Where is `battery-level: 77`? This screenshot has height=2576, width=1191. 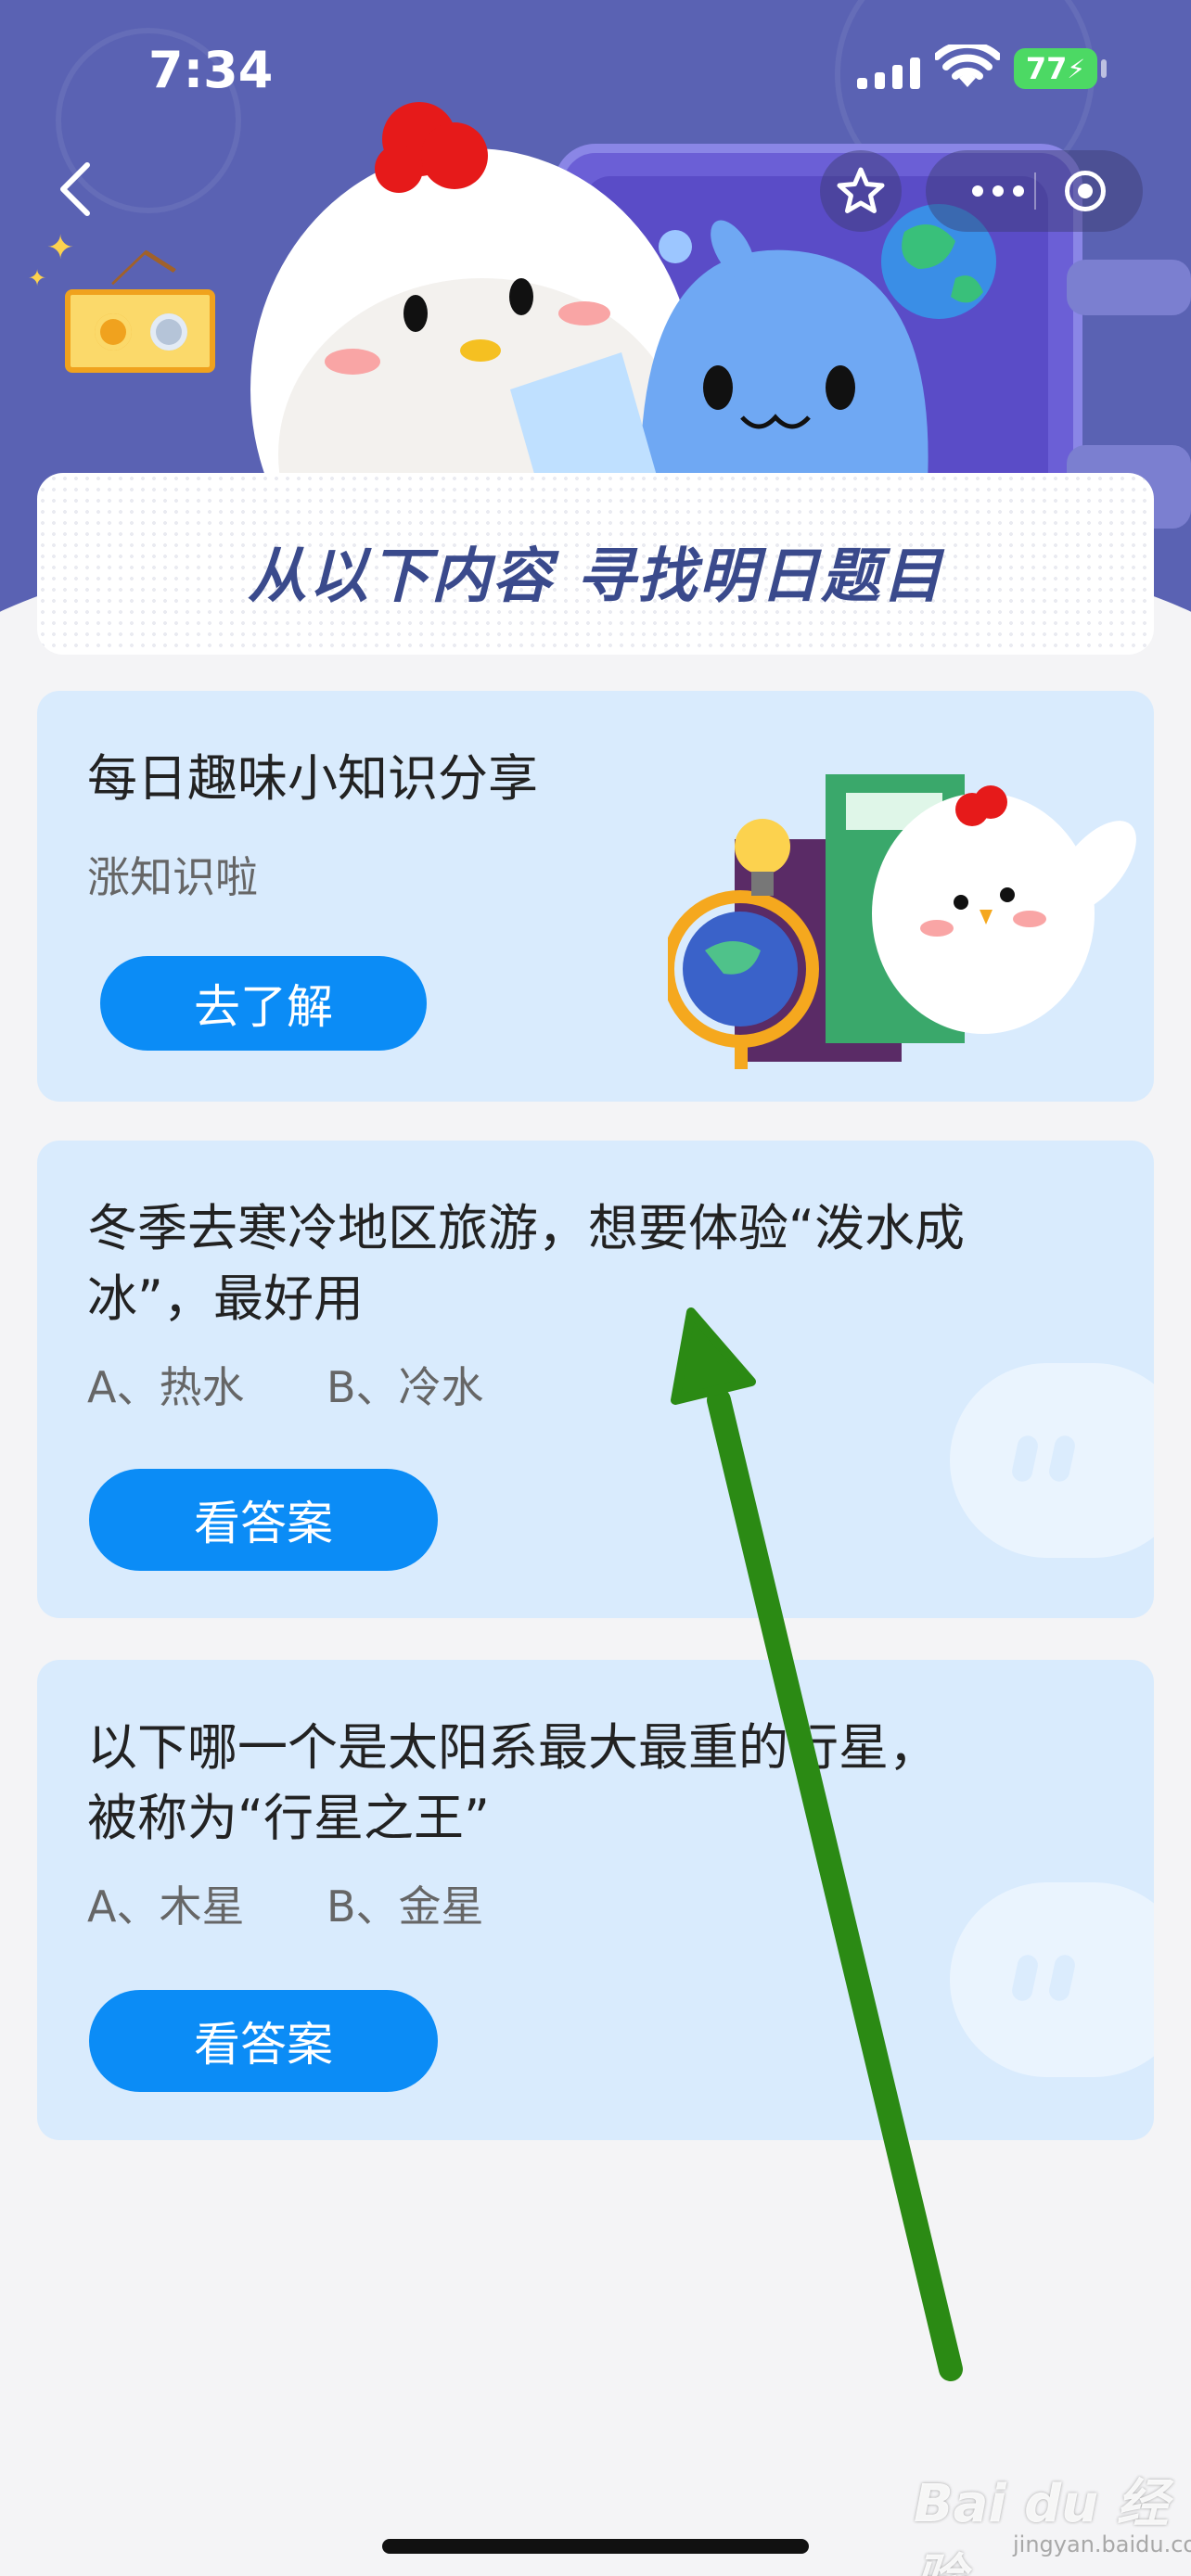 battery-level: 77 is located at coordinates (1047, 68).